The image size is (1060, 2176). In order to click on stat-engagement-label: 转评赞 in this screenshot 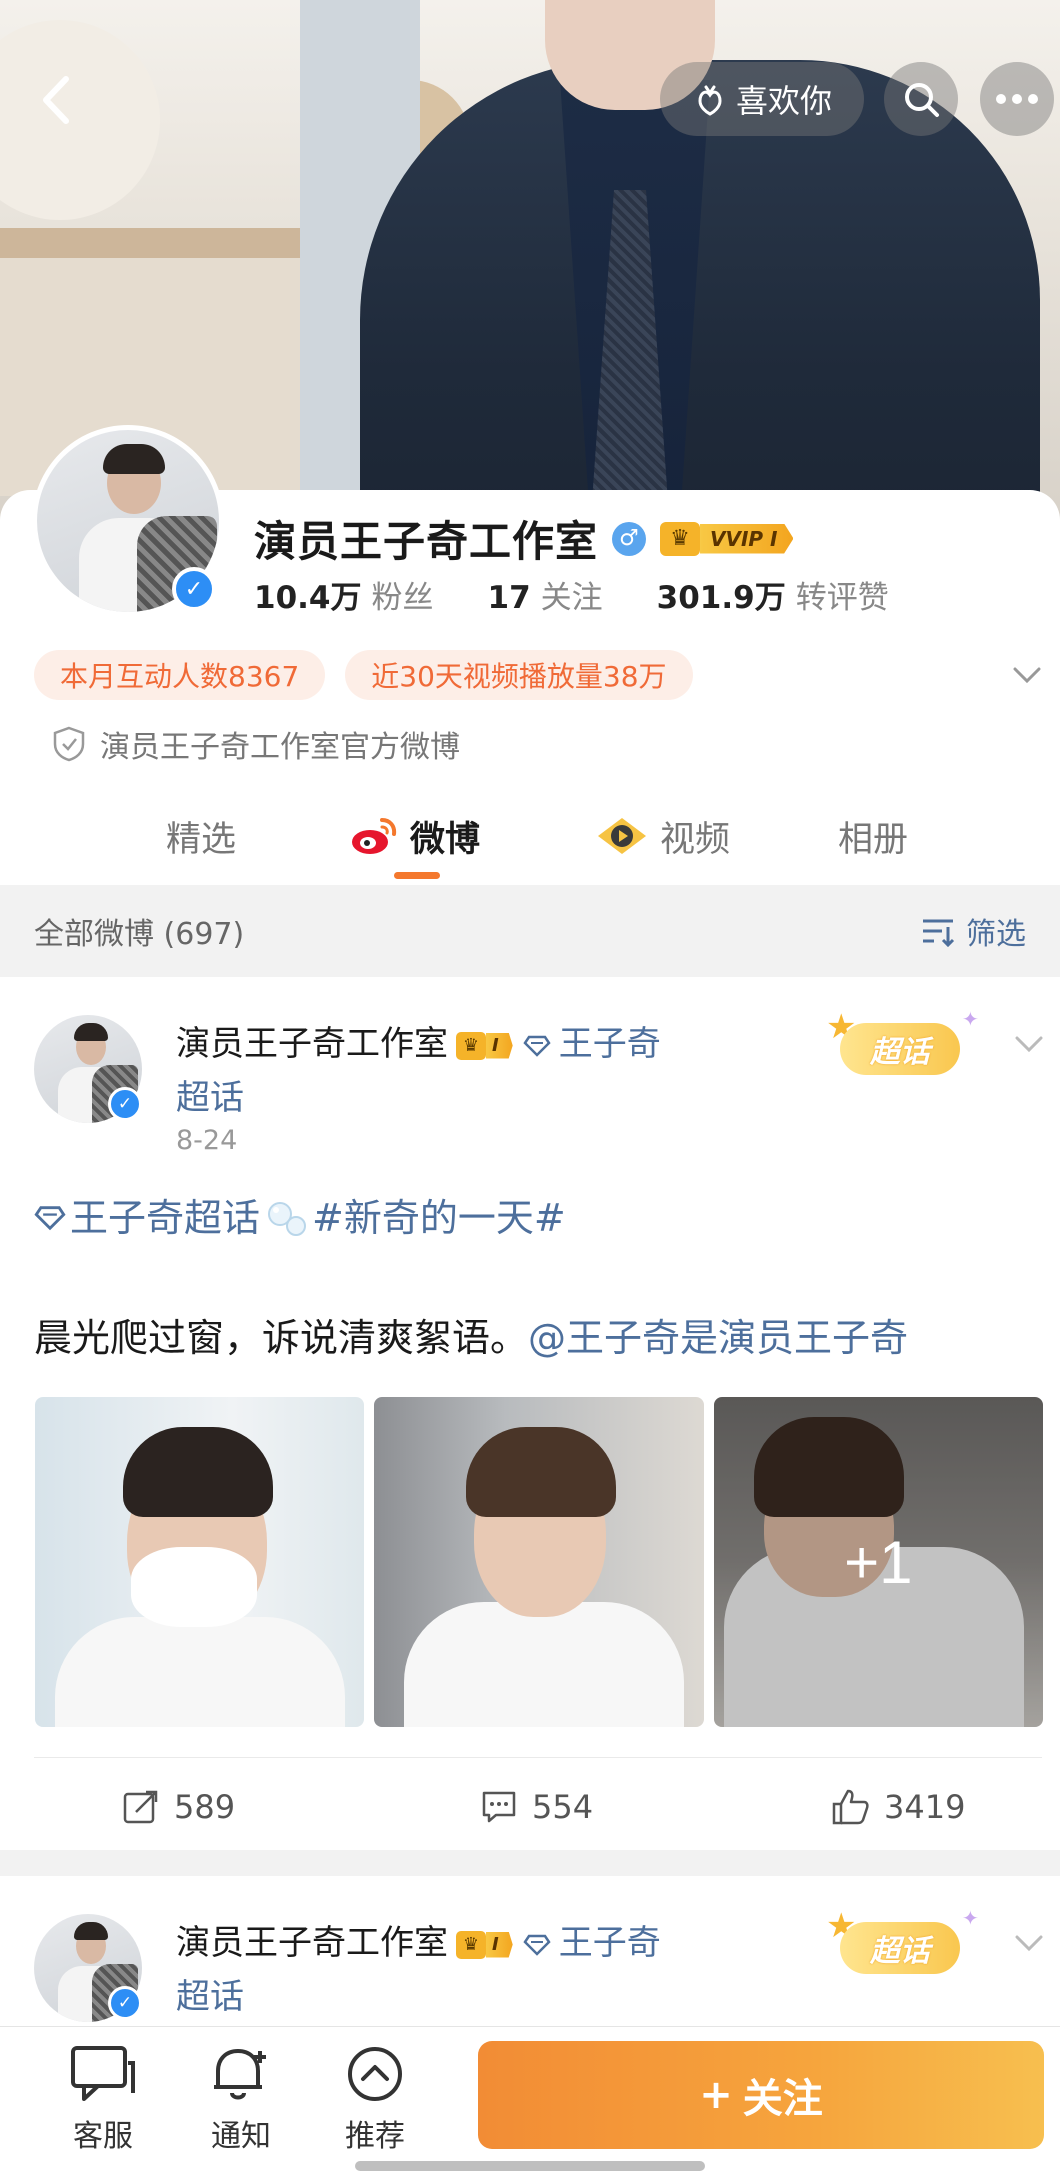, I will do `click(842, 598)`.